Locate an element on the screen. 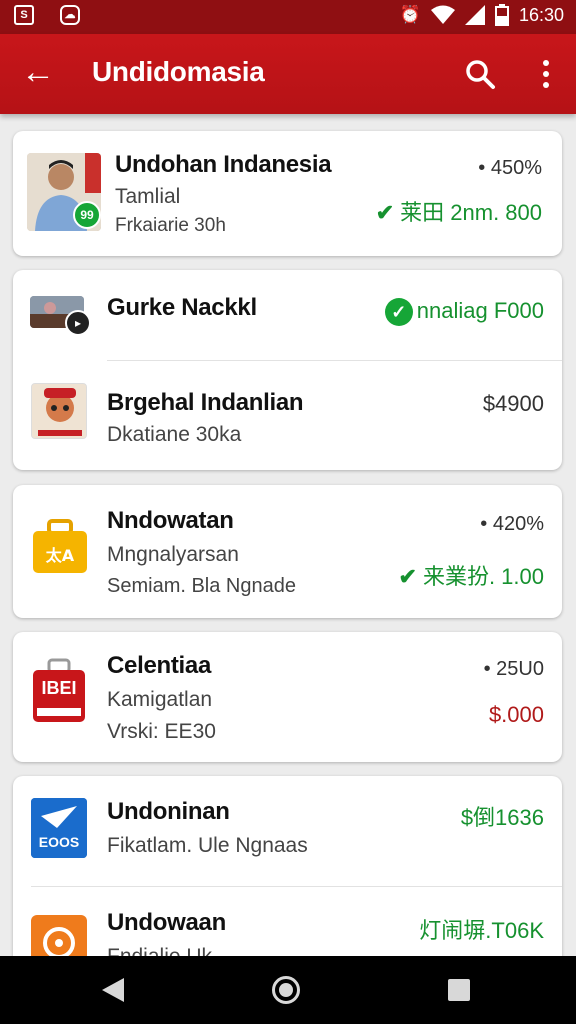 Image resolution: width=576 pixels, height=1024 pixels. status-time: 16:30 is located at coordinates (541, 14).